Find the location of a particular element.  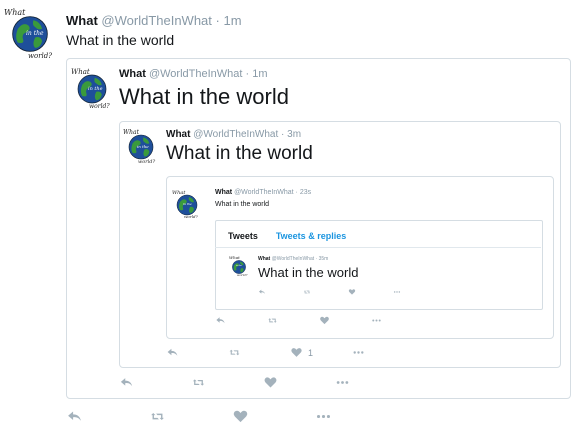

tab-tweets: Tweets is located at coordinates (243, 236).